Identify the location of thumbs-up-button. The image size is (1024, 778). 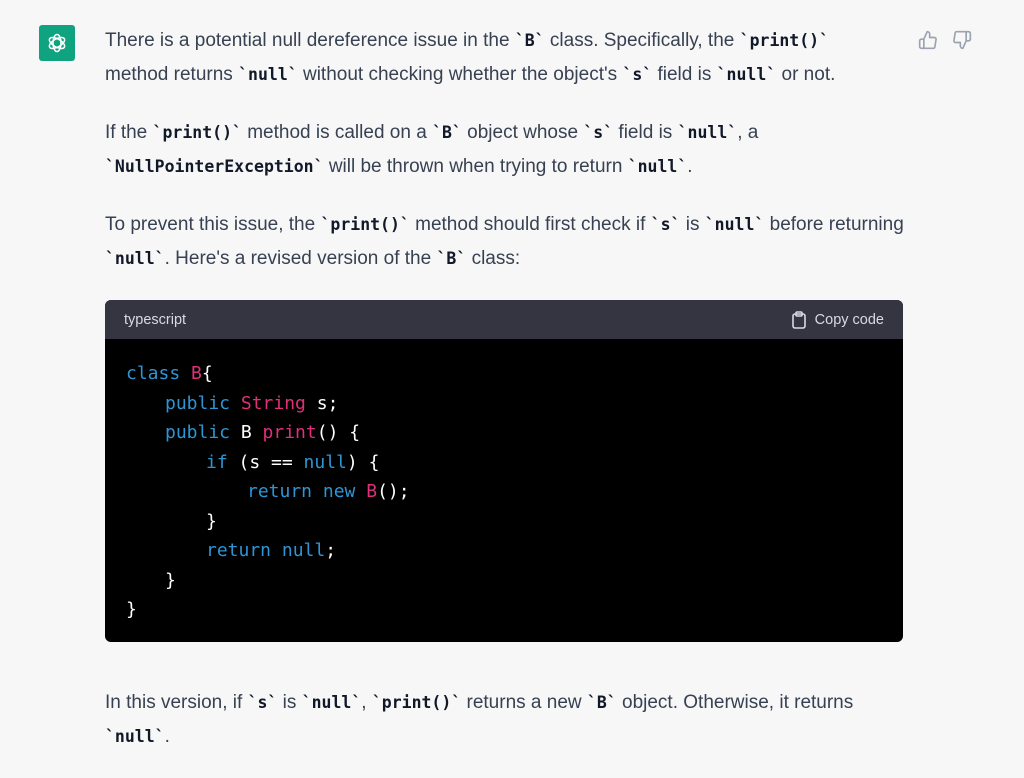
(928, 40).